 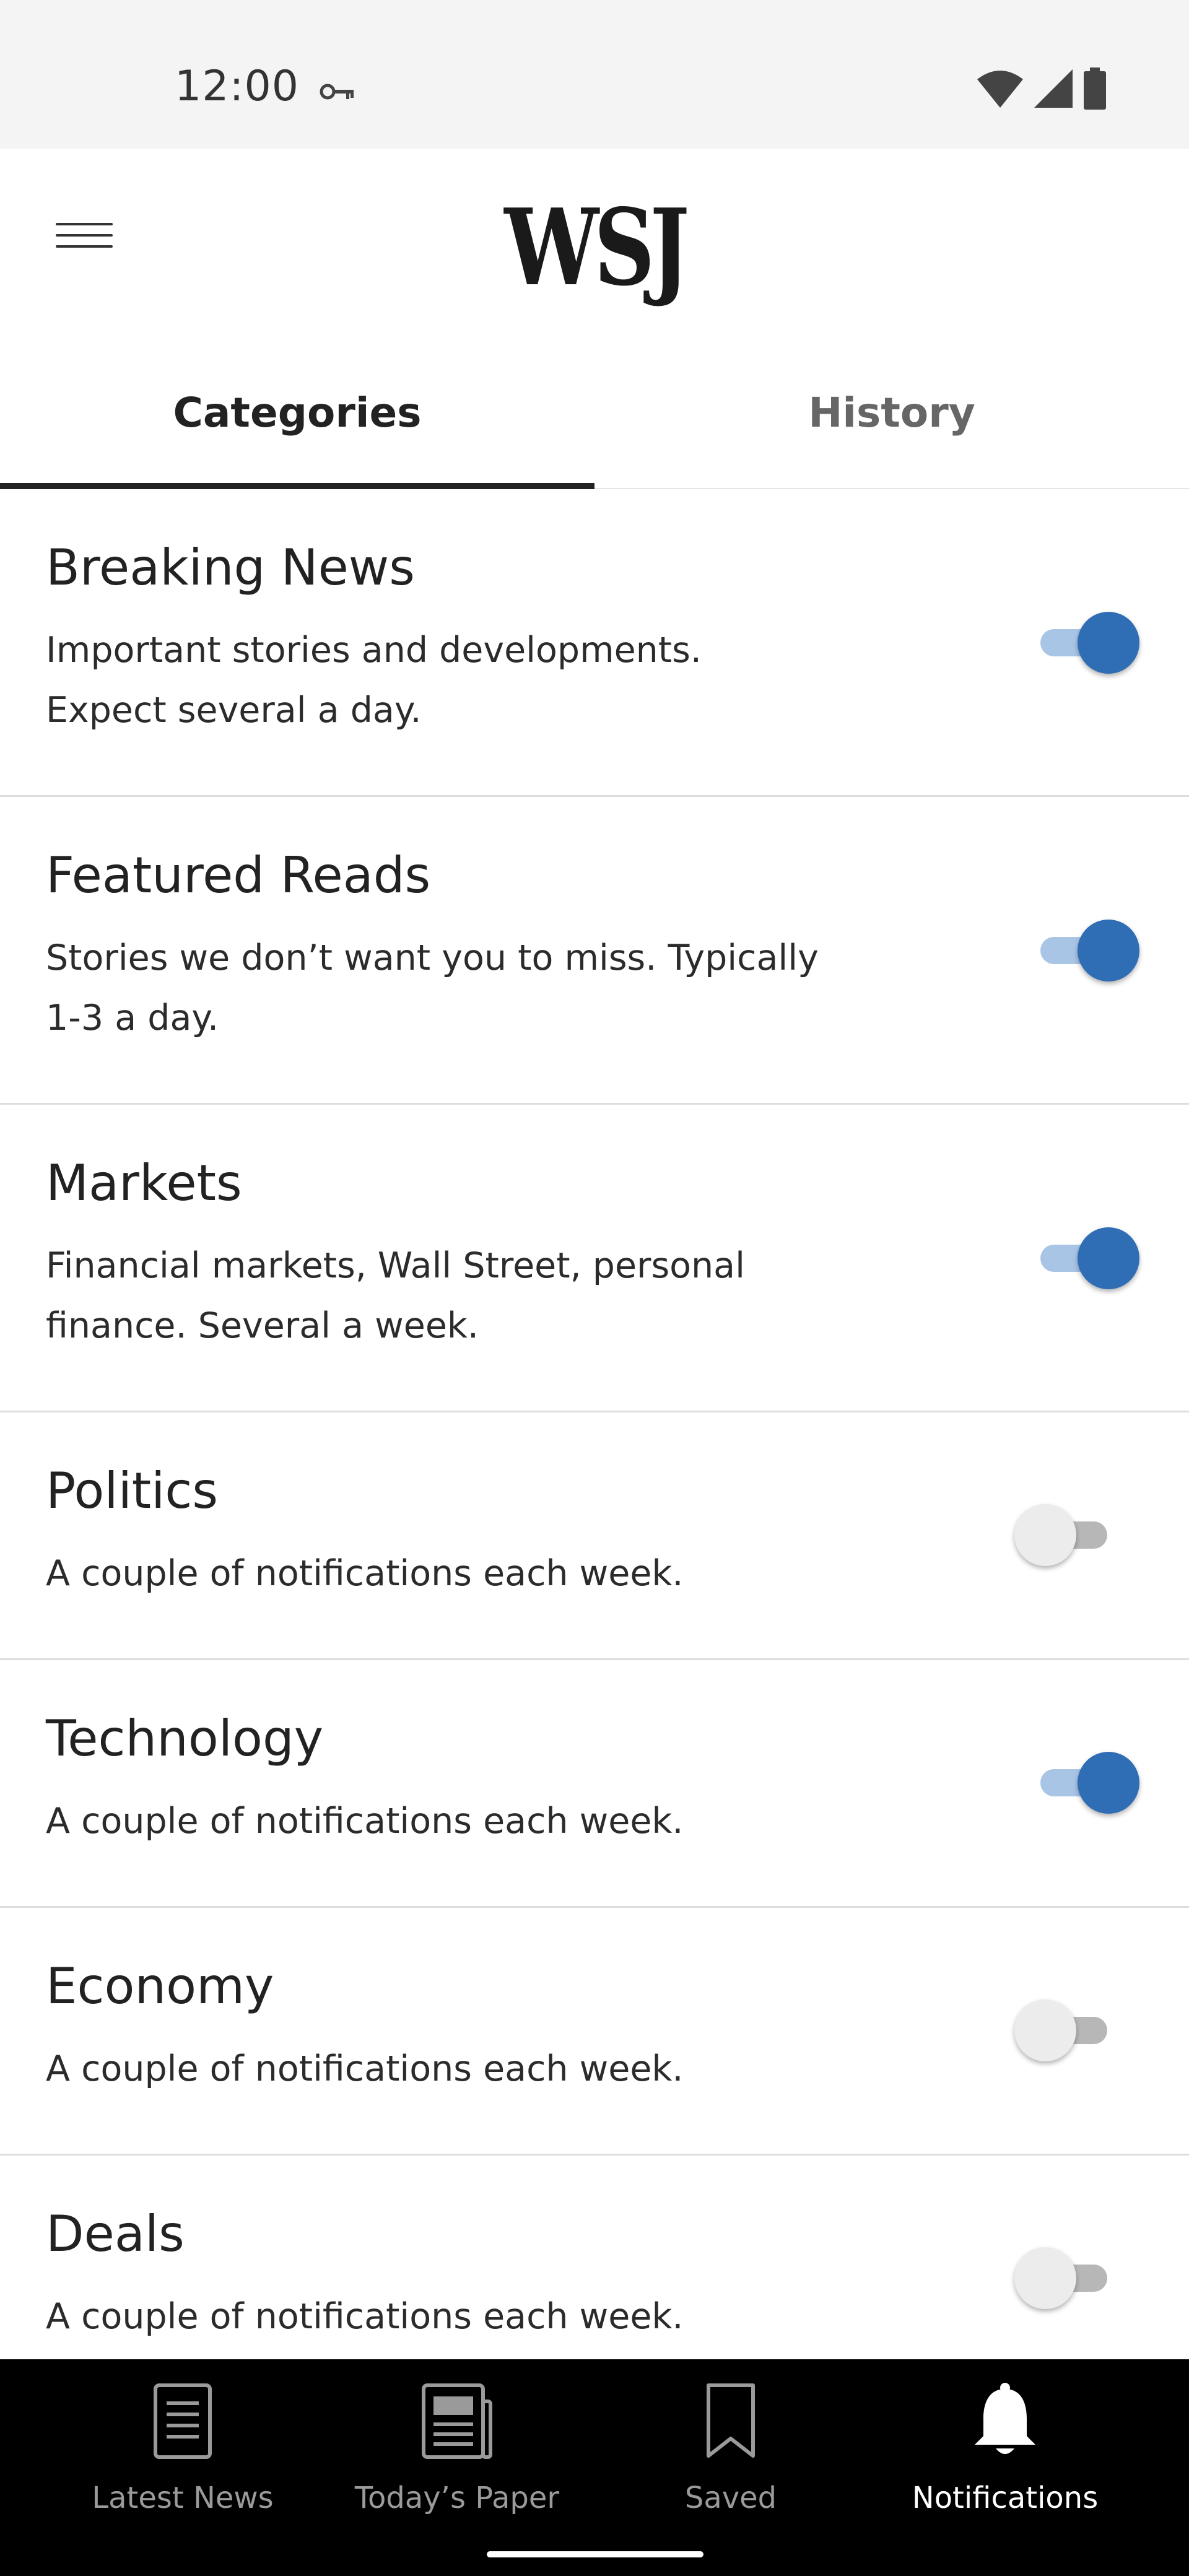 I want to click on wifi-icon, so click(x=1000, y=89).